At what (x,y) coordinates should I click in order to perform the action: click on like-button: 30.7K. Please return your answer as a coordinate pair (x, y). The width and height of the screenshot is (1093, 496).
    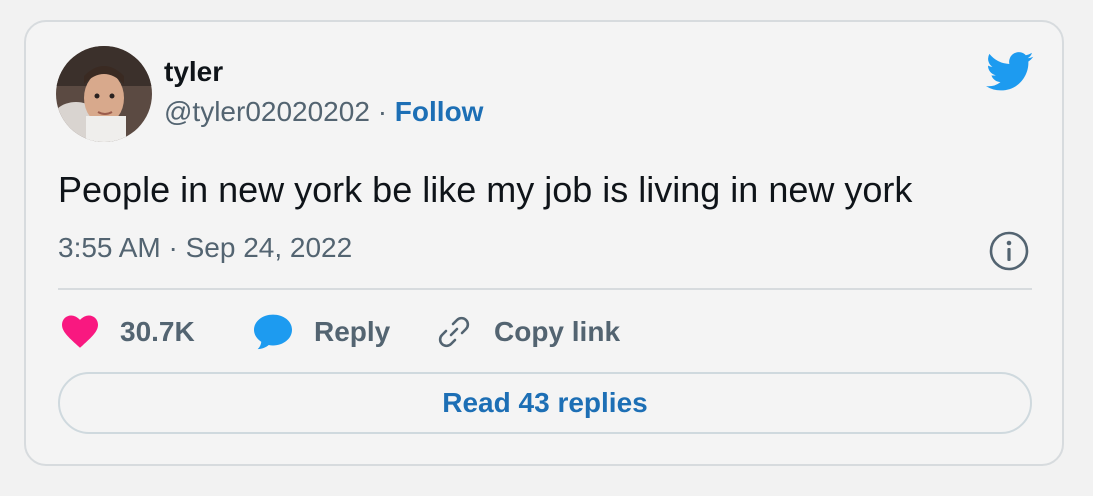
    Looking at the image, I should click on (128, 332).